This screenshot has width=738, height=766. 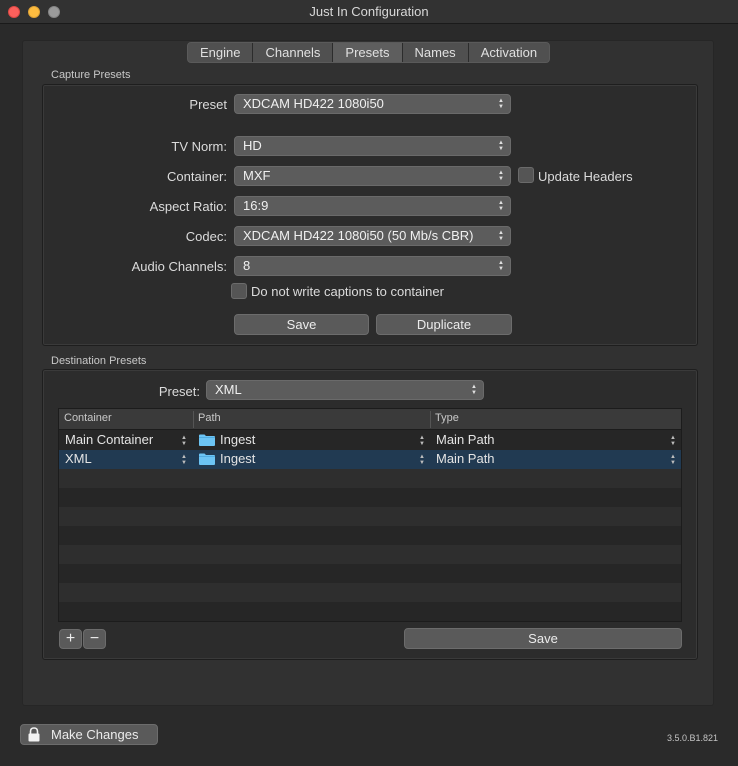 What do you see at coordinates (197, 176) in the screenshot?
I see `container-label: Container:` at bounding box center [197, 176].